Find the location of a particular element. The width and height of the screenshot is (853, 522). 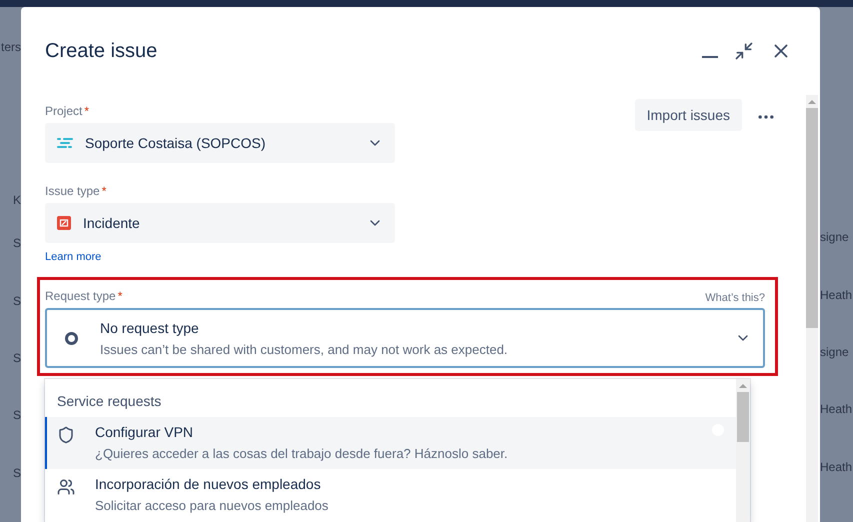

shield-icon is located at coordinates (66, 435).